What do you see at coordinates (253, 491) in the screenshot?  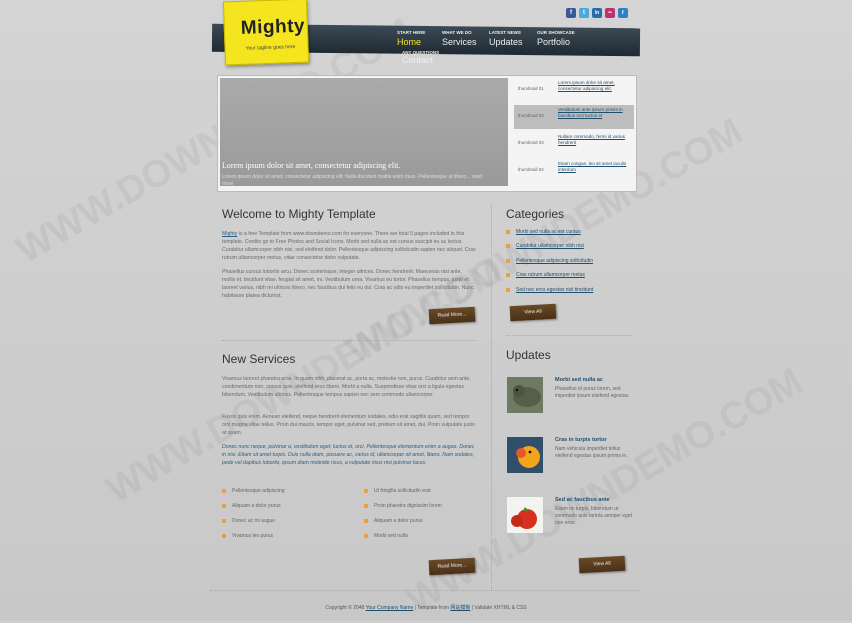 I see `services-list-item: Pellentesque adipiscing` at bounding box center [253, 491].